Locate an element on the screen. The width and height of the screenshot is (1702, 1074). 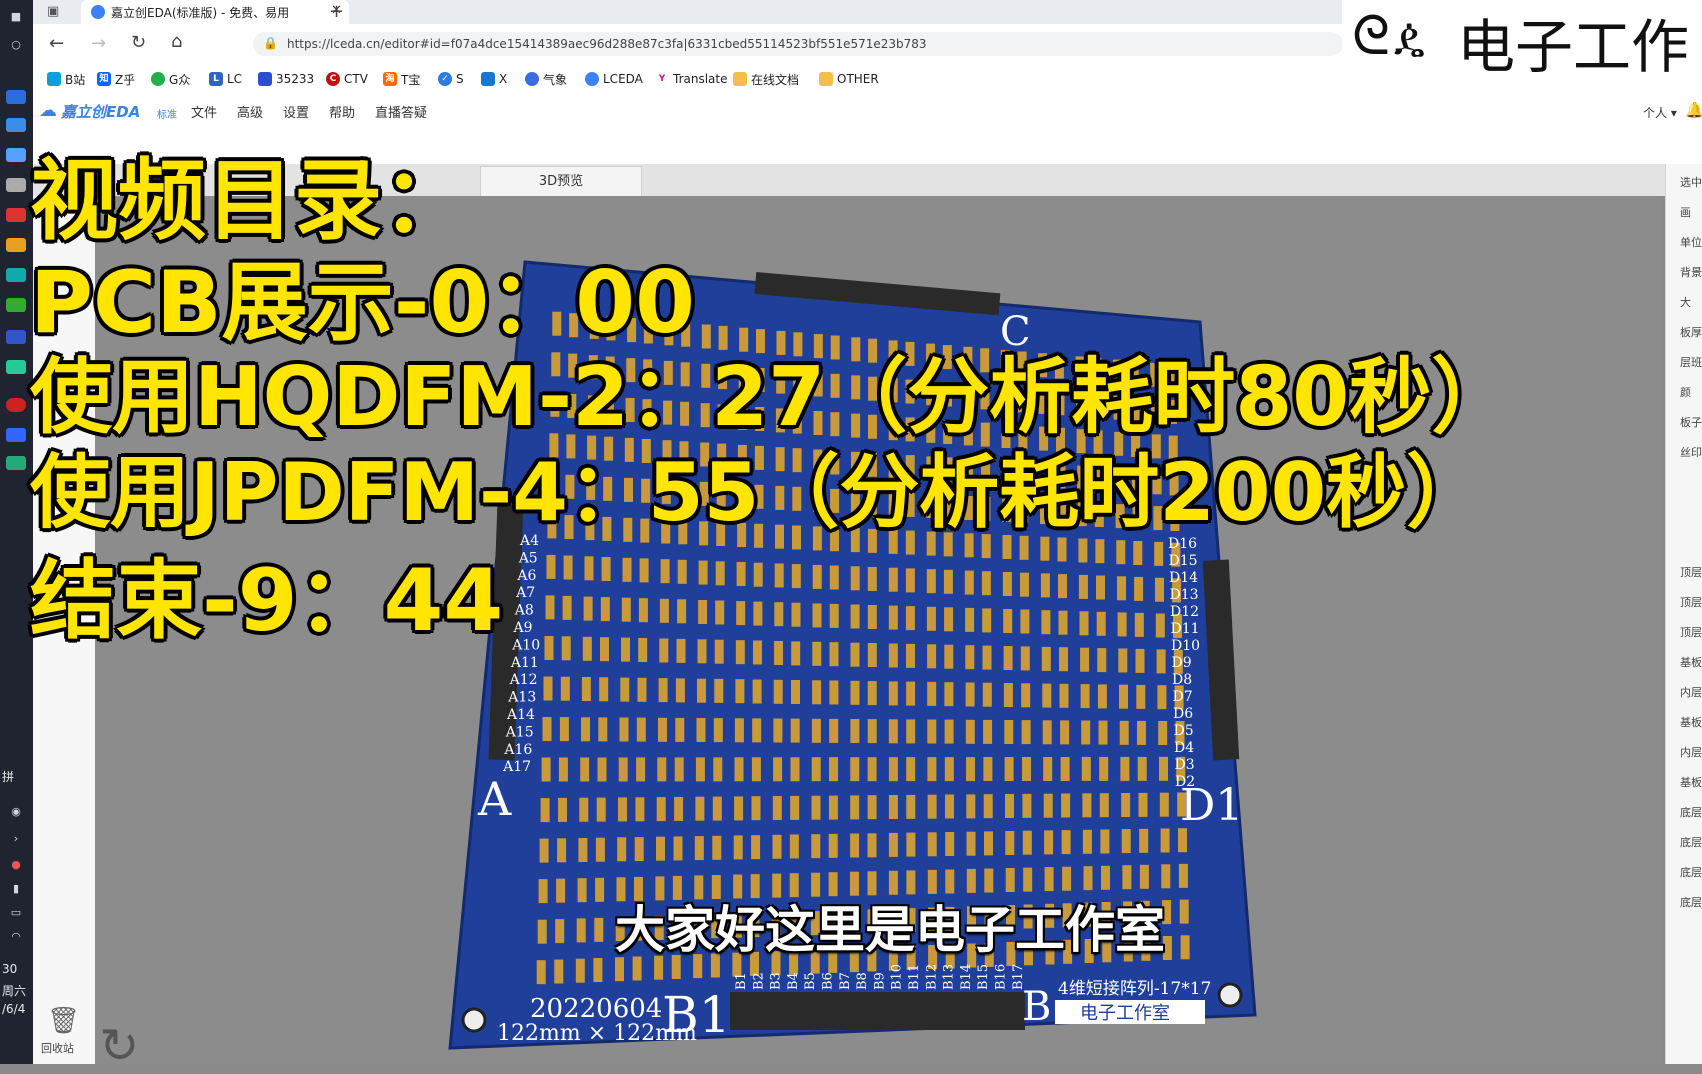
menu-file: 文件 is located at coordinates (204, 111).